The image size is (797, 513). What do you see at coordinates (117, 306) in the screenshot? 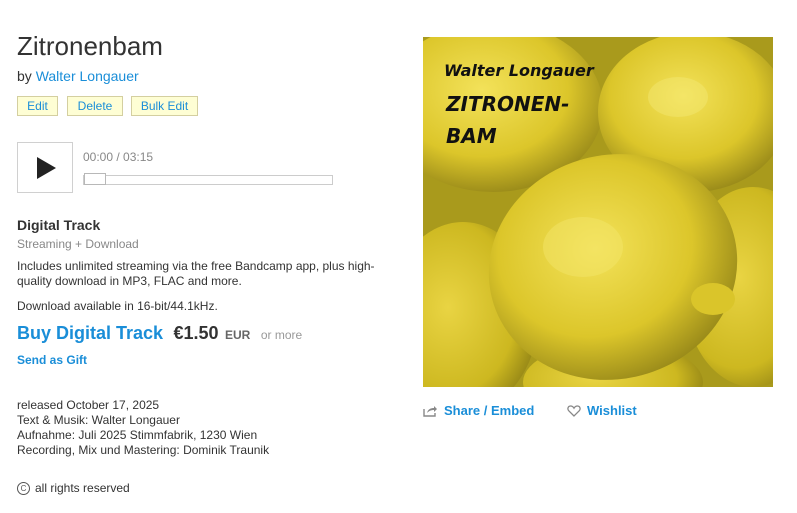
I see `download-format-note: Download available in 16-bit/44.1kHz.` at bounding box center [117, 306].